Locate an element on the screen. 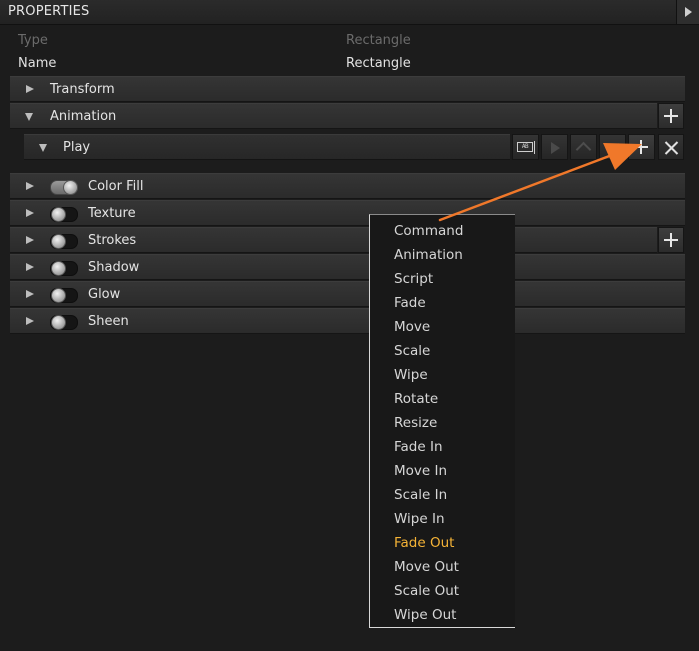  menu-item-move-out: Move Out is located at coordinates (426, 567).